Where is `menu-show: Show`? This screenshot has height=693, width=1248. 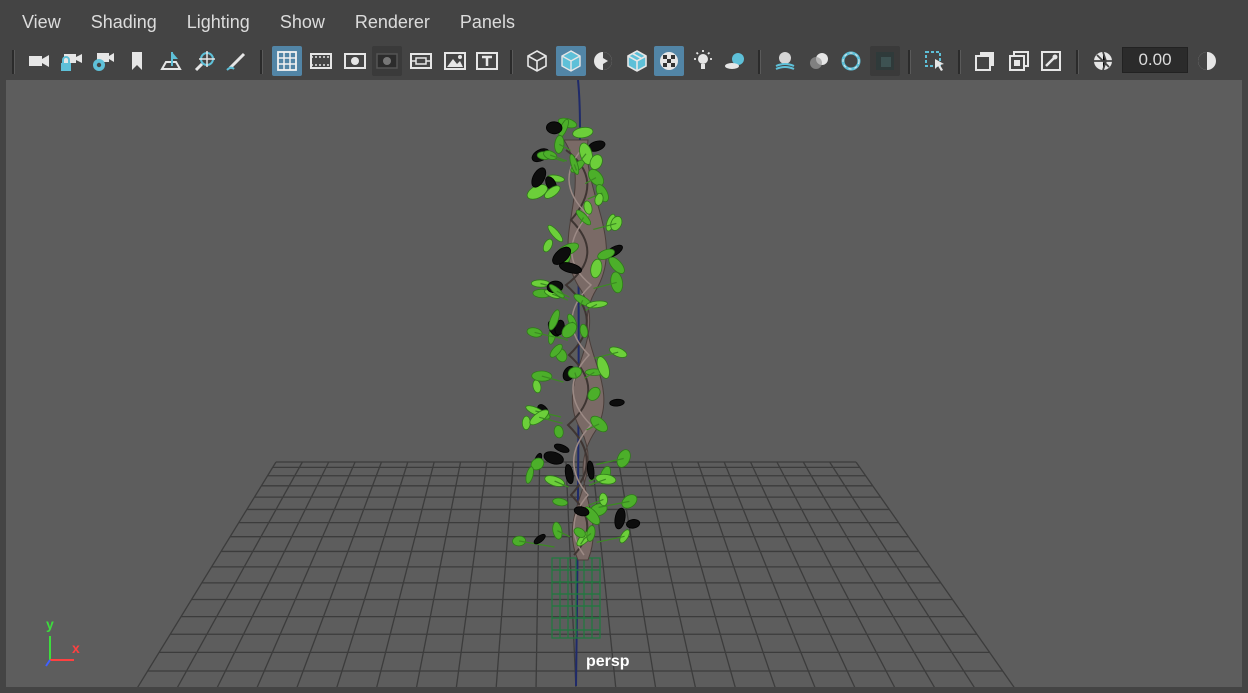
menu-show: Show is located at coordinates (301, 22).